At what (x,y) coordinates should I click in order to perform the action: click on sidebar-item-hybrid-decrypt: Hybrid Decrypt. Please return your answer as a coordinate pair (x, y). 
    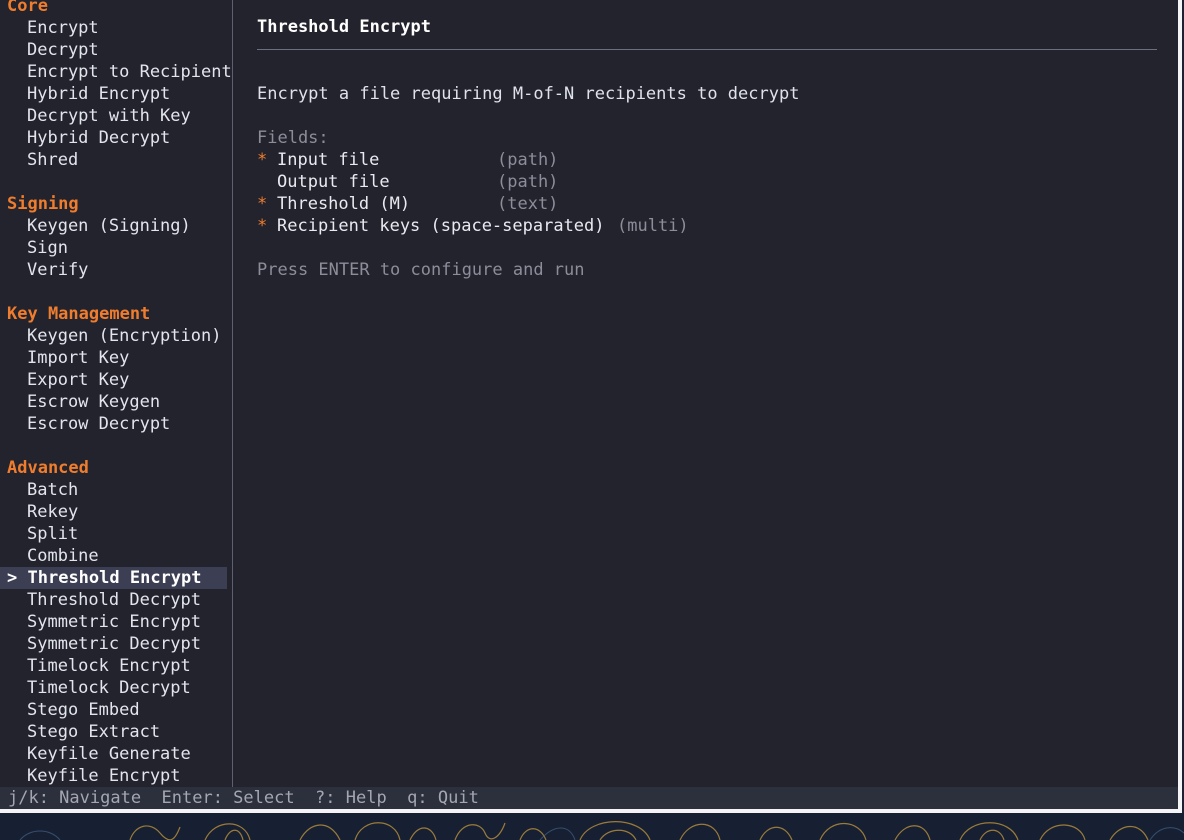
    Looking at the image, I should click on (98, 138).